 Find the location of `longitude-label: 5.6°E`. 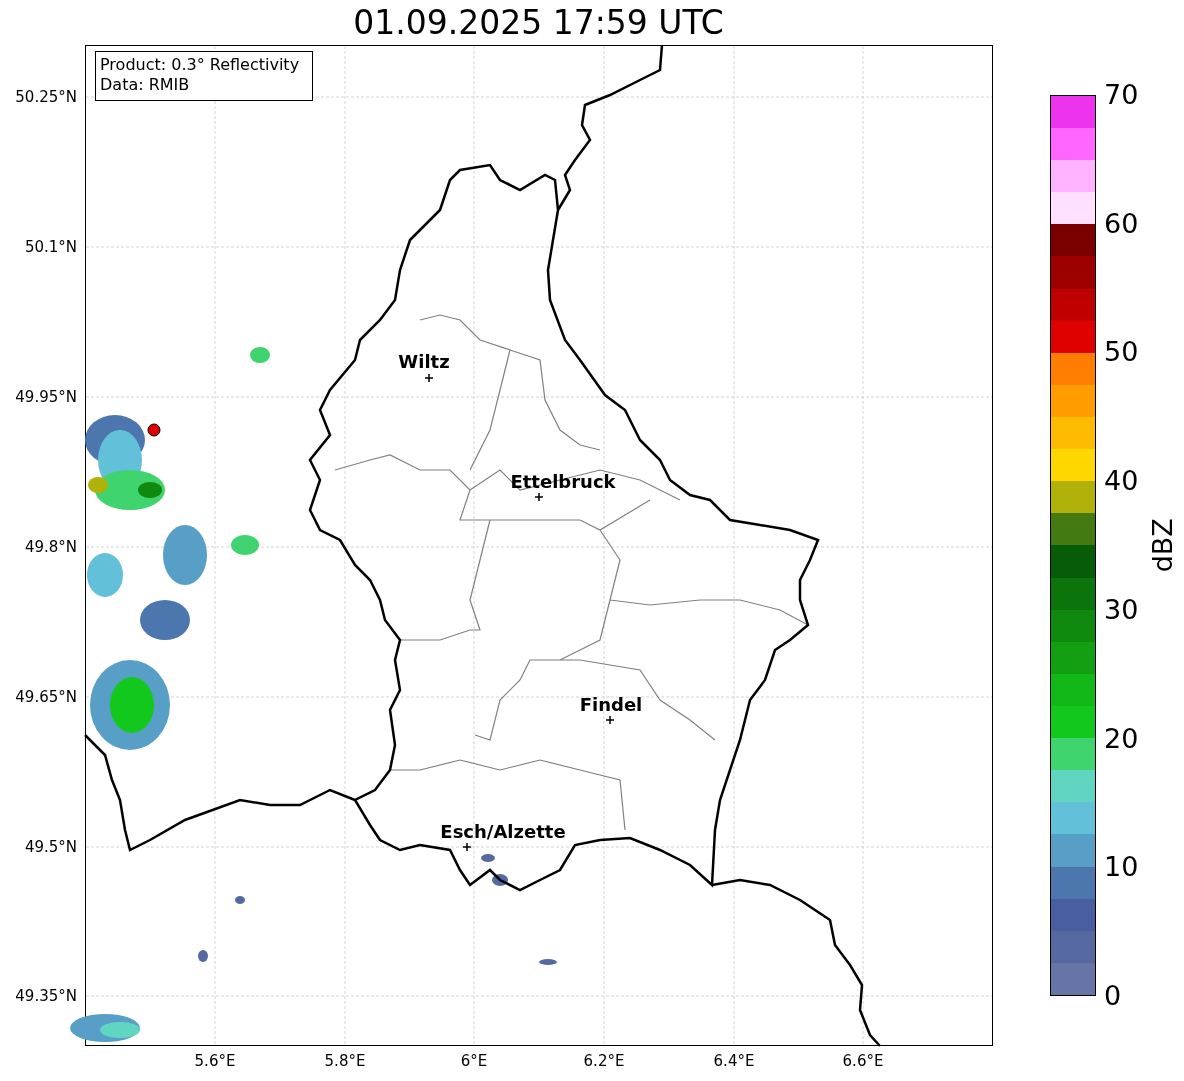

longitude-label: 5.6°E is located at coordinates (215, 1061).